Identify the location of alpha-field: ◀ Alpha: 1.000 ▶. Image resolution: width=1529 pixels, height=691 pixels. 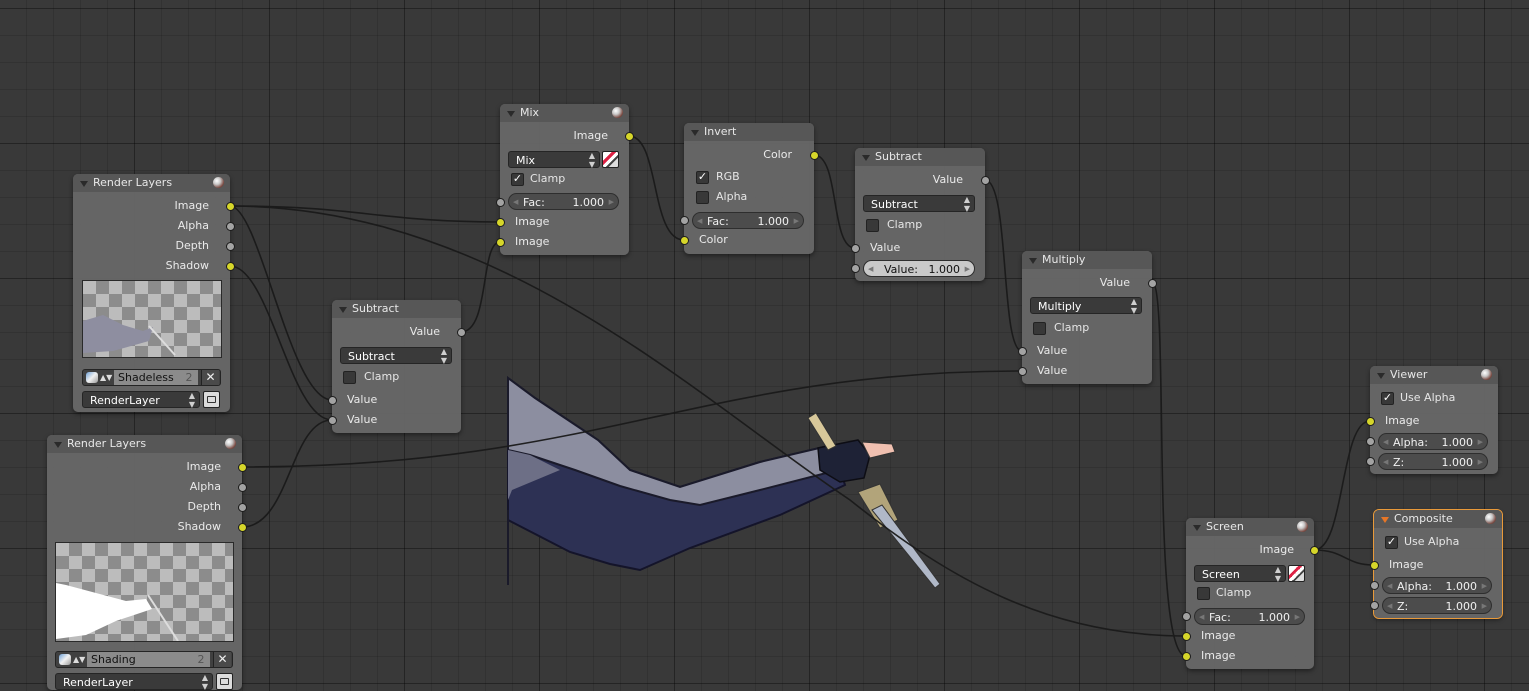
(1433, 441).